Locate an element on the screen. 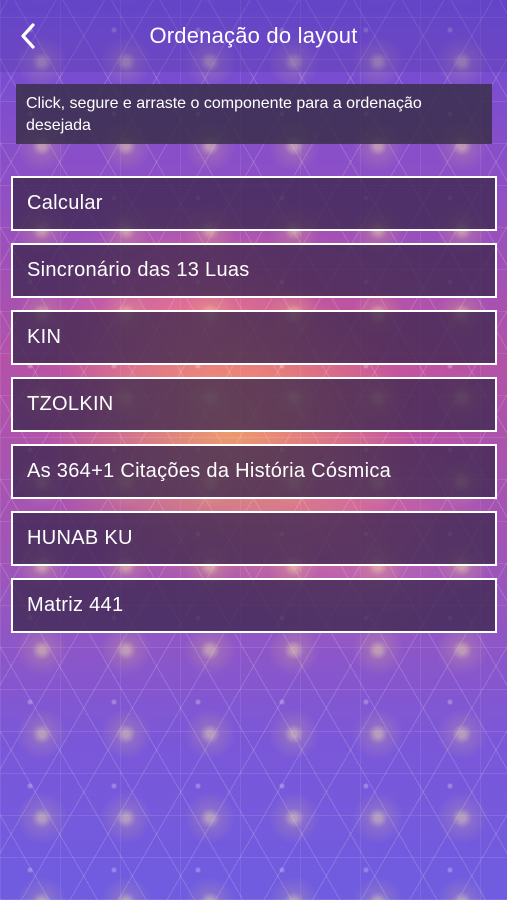 The width and height of the screenshot is (507, 900). component-item-sincronario: Sincronário das 13 Luas is located at coordinates (254, 270).